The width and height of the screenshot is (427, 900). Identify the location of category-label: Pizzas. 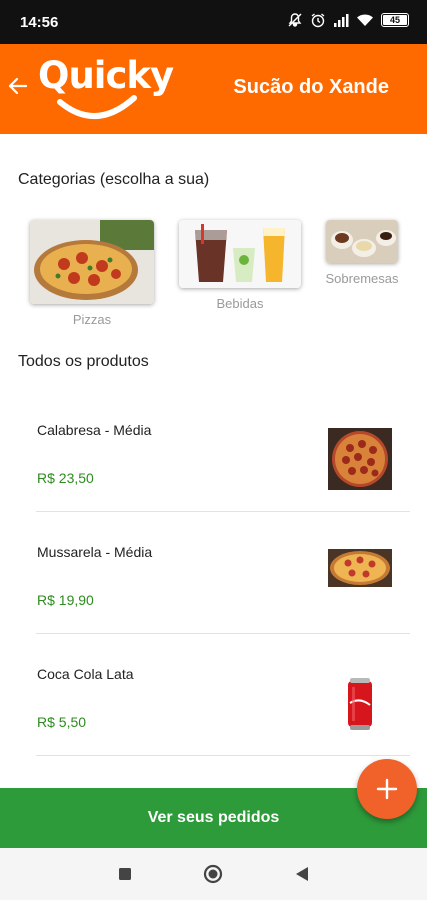
(92, 319).